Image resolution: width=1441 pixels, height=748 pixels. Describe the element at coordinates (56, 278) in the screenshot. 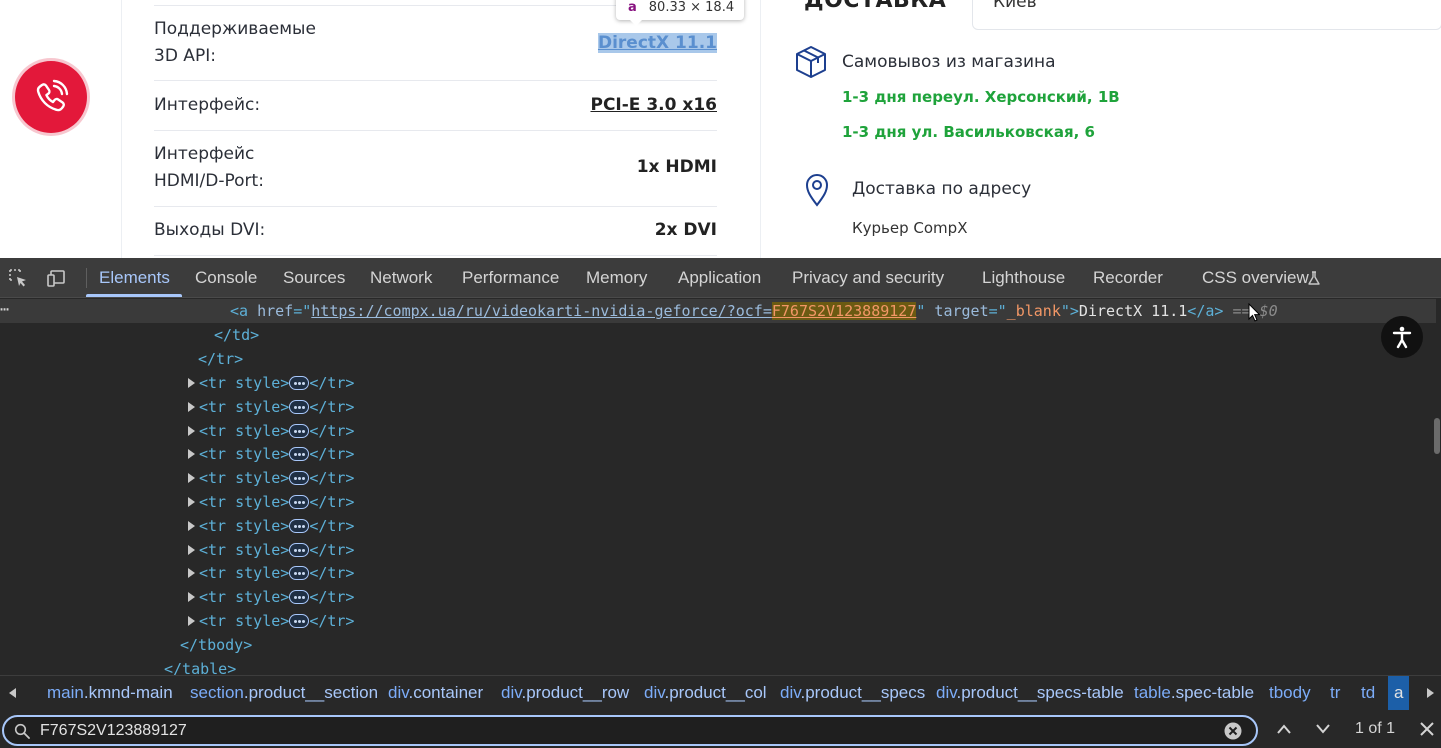

I see `device-toolbar-icon` at that location.